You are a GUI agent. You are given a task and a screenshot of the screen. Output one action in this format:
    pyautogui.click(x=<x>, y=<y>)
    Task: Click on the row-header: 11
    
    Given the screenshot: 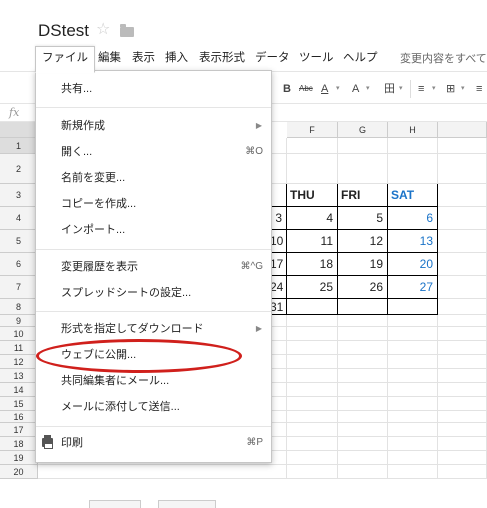 What is the action you would take?
    pyautogui.click(x=19, y=348)
    